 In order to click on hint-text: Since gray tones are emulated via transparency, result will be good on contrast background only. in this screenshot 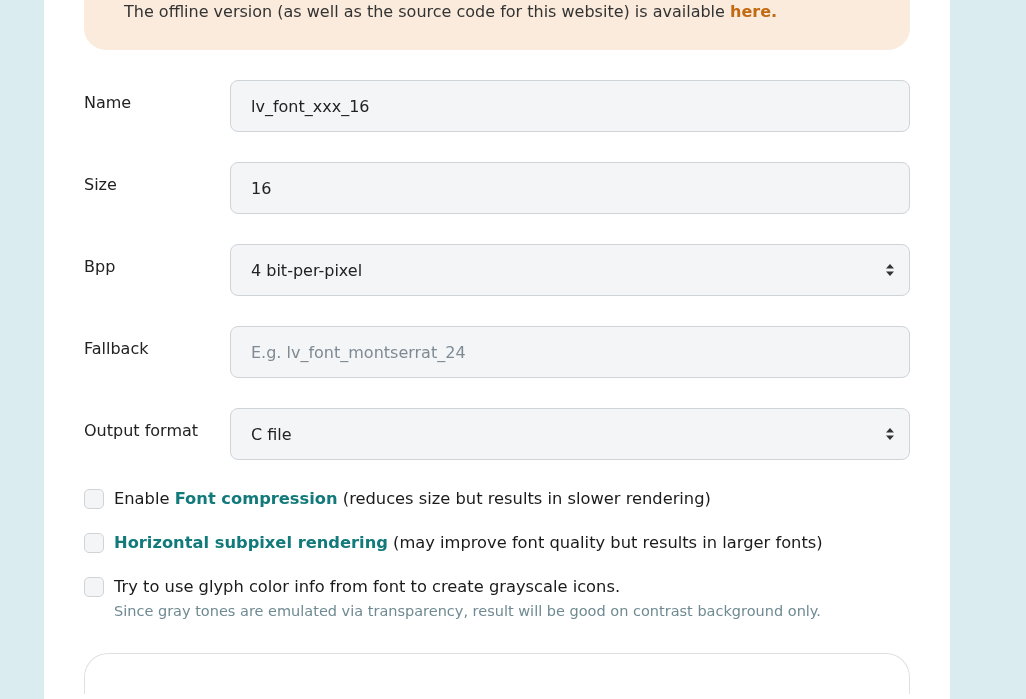, I will do `click(468, 611)`.